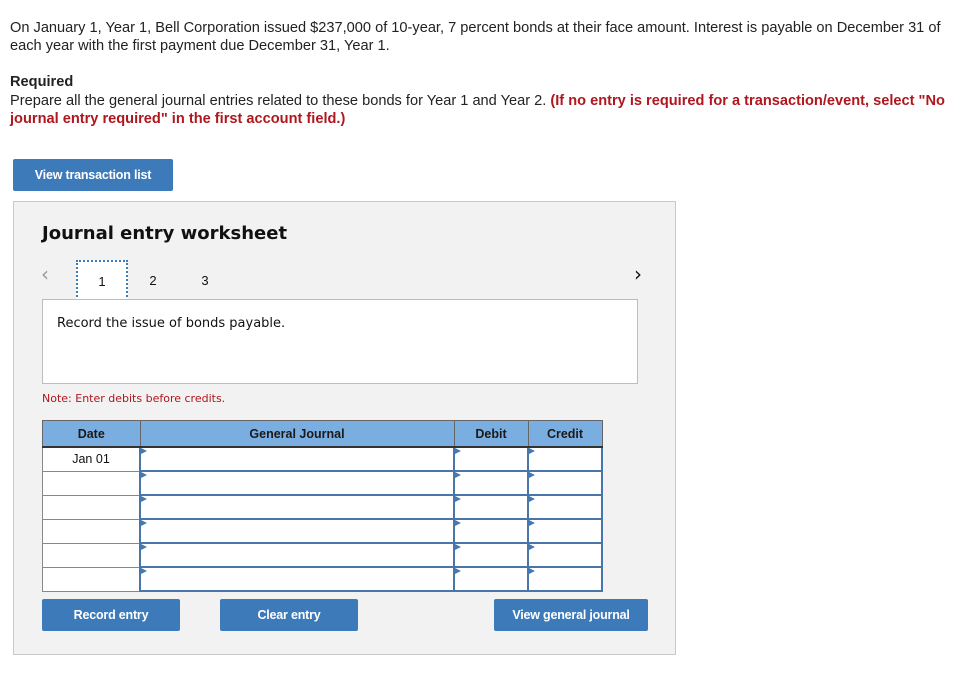 This screenshot has width=976, height=696. Describe the element at coordinates (91, 459) in the screenshot. I see `date-cell: Jan 01` at that location.